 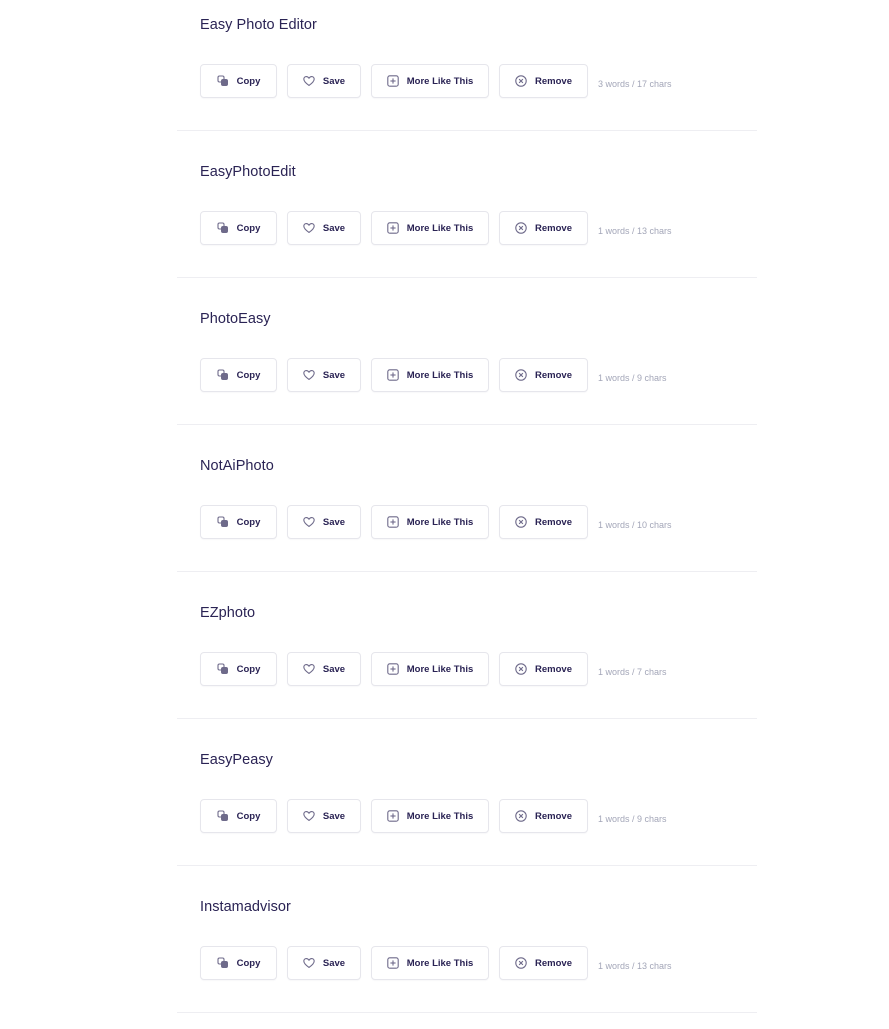 I want to click on generated-name: PhotoEasy, so click(x=235, y=319).